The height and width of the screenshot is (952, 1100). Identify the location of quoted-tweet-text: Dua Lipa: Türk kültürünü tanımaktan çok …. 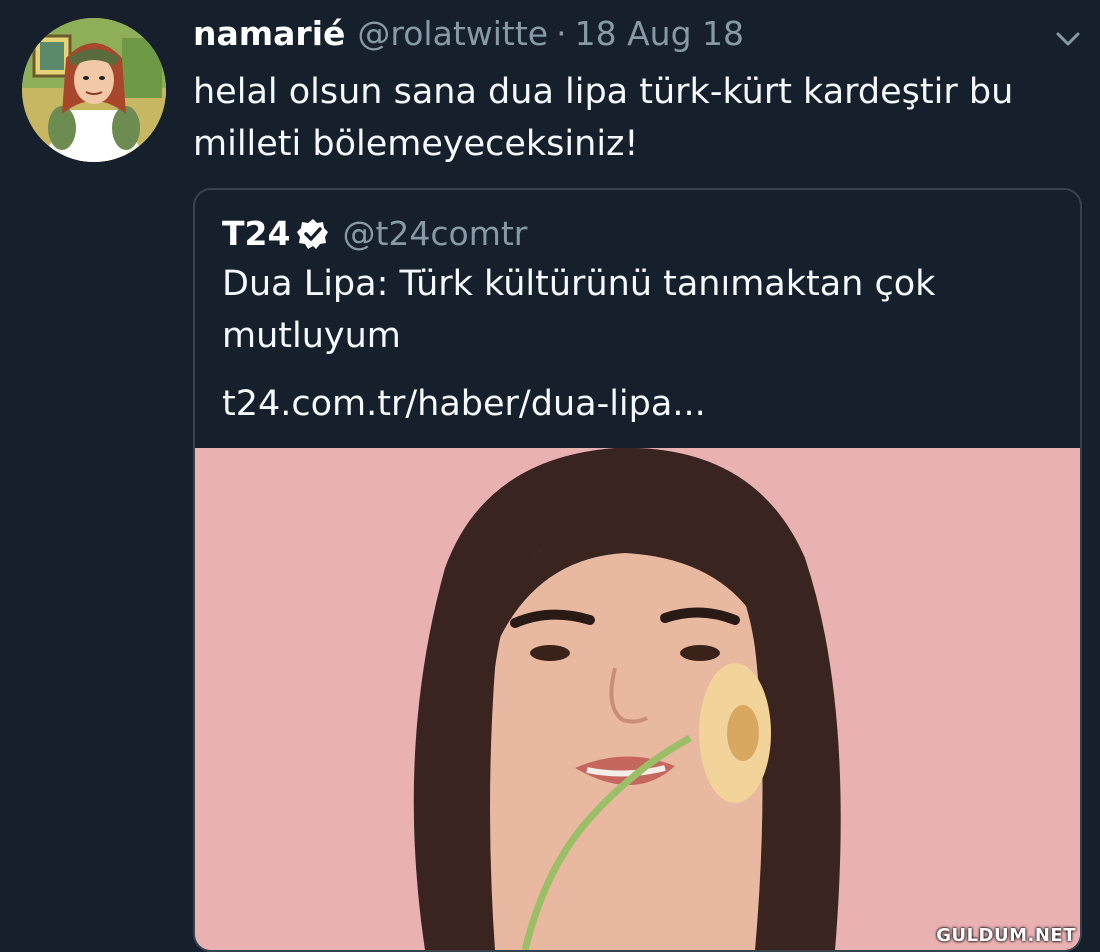
(579, 310).